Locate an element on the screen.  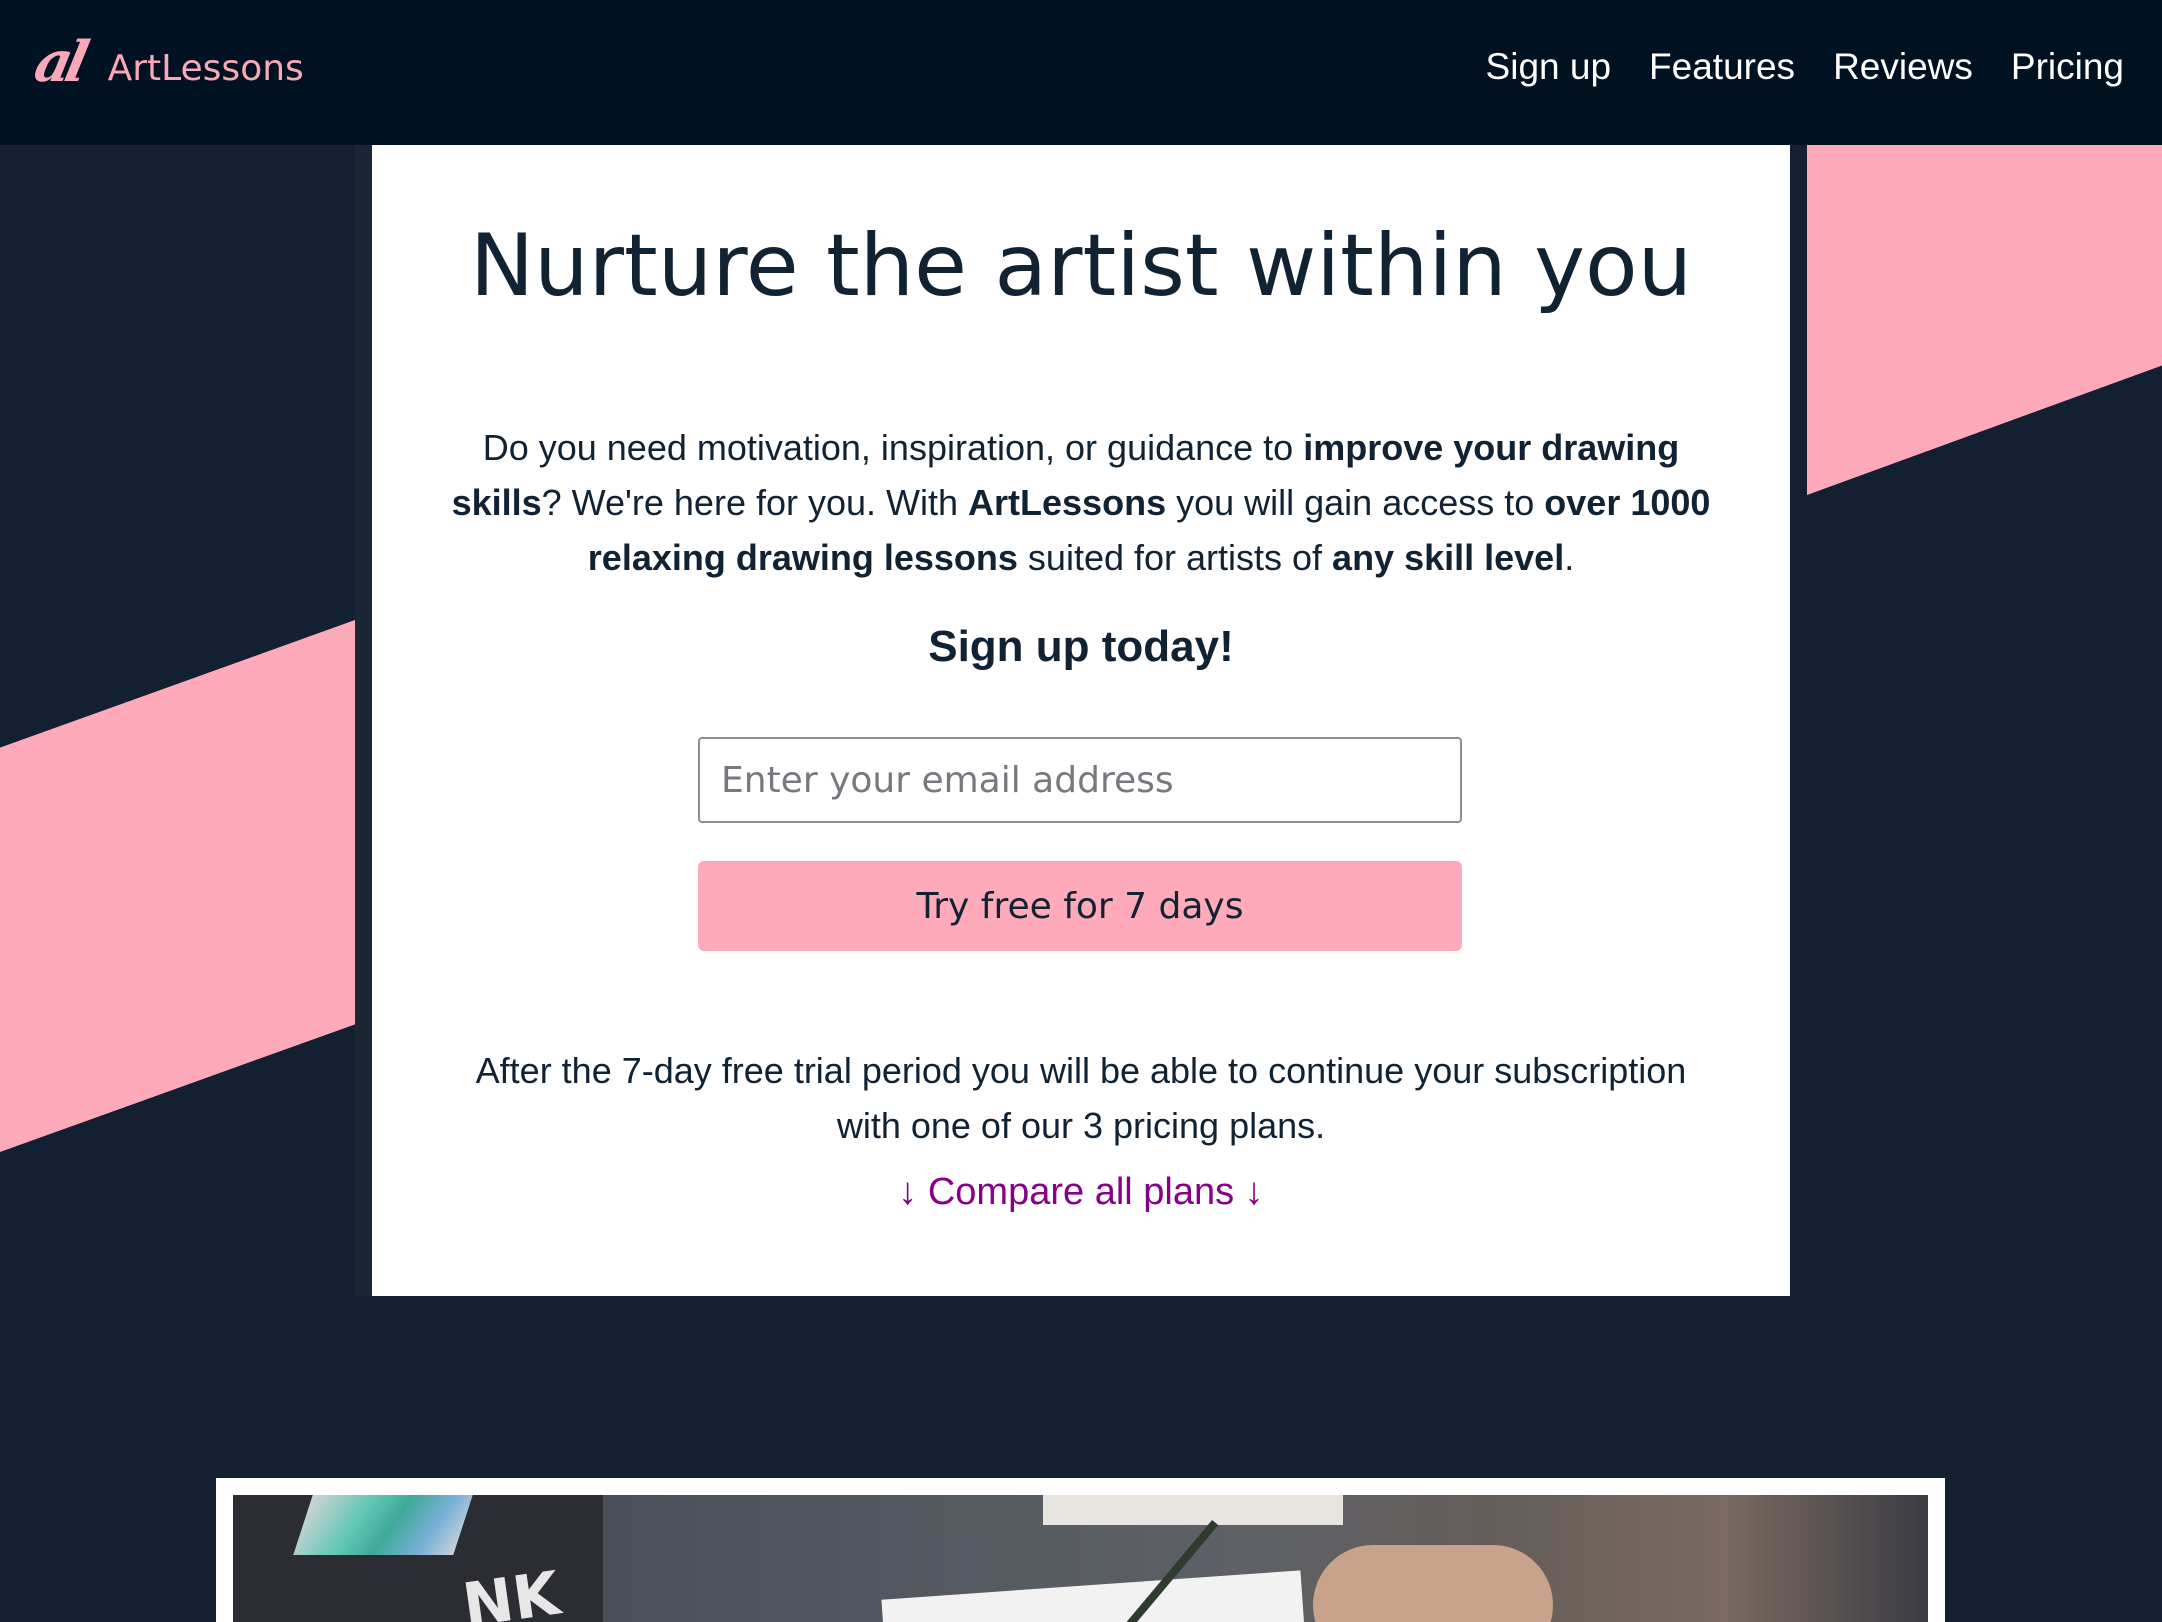
decorative-pink-shape-right is located at coordinates (1984, 320).